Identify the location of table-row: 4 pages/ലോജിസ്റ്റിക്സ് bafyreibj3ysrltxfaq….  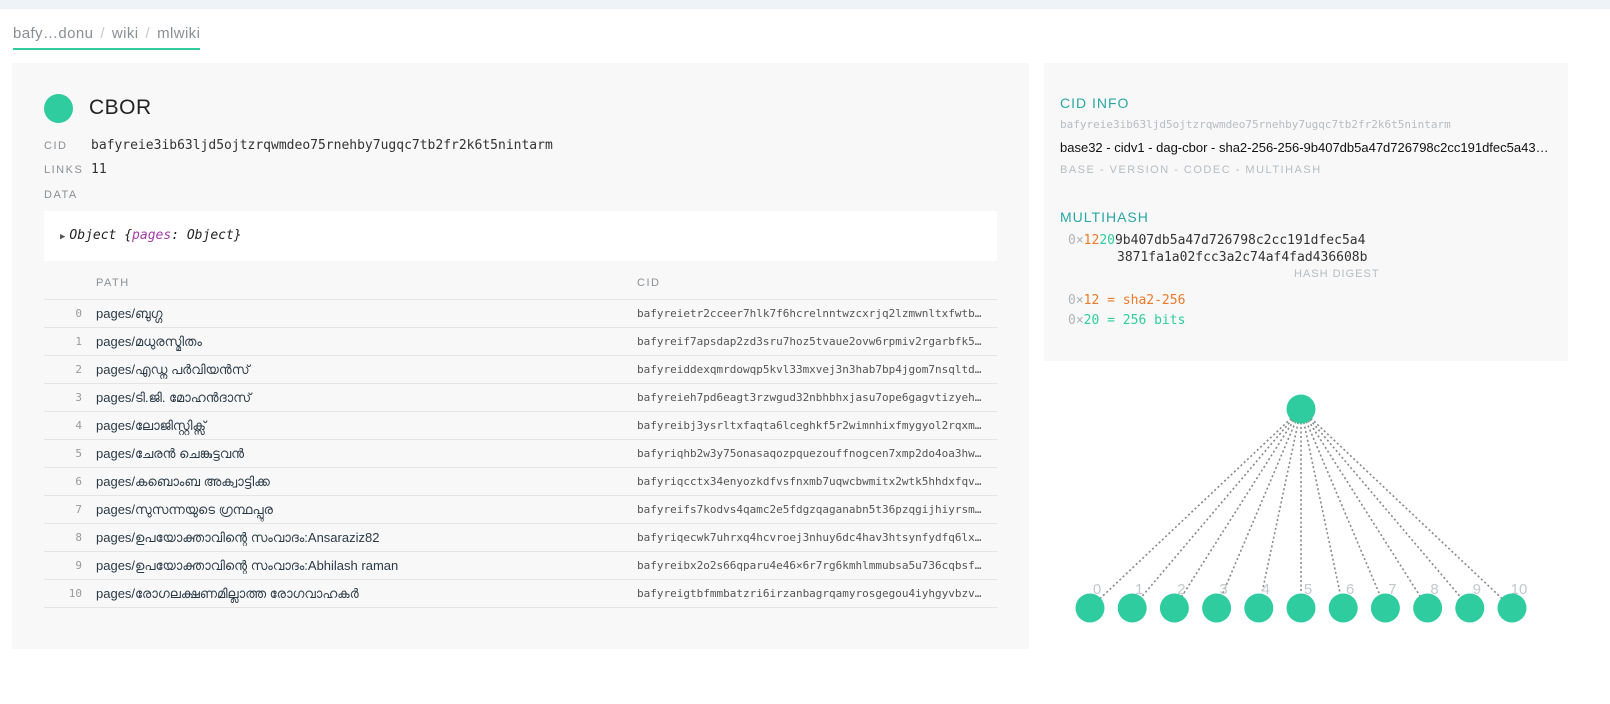
(520, 425).